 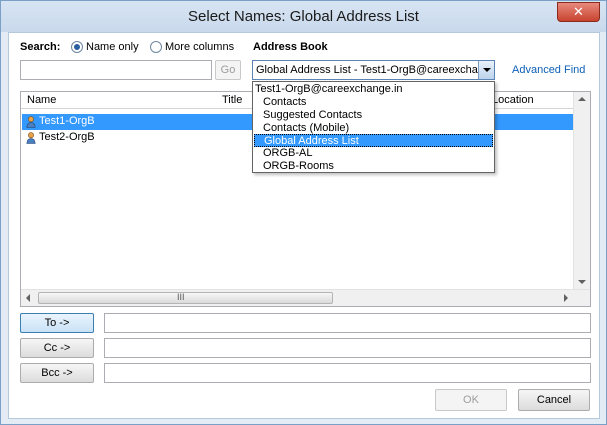 I want to click on dropdown-item-orgb-rooms: ORGB-Rooms, so click(x=382, y=166).